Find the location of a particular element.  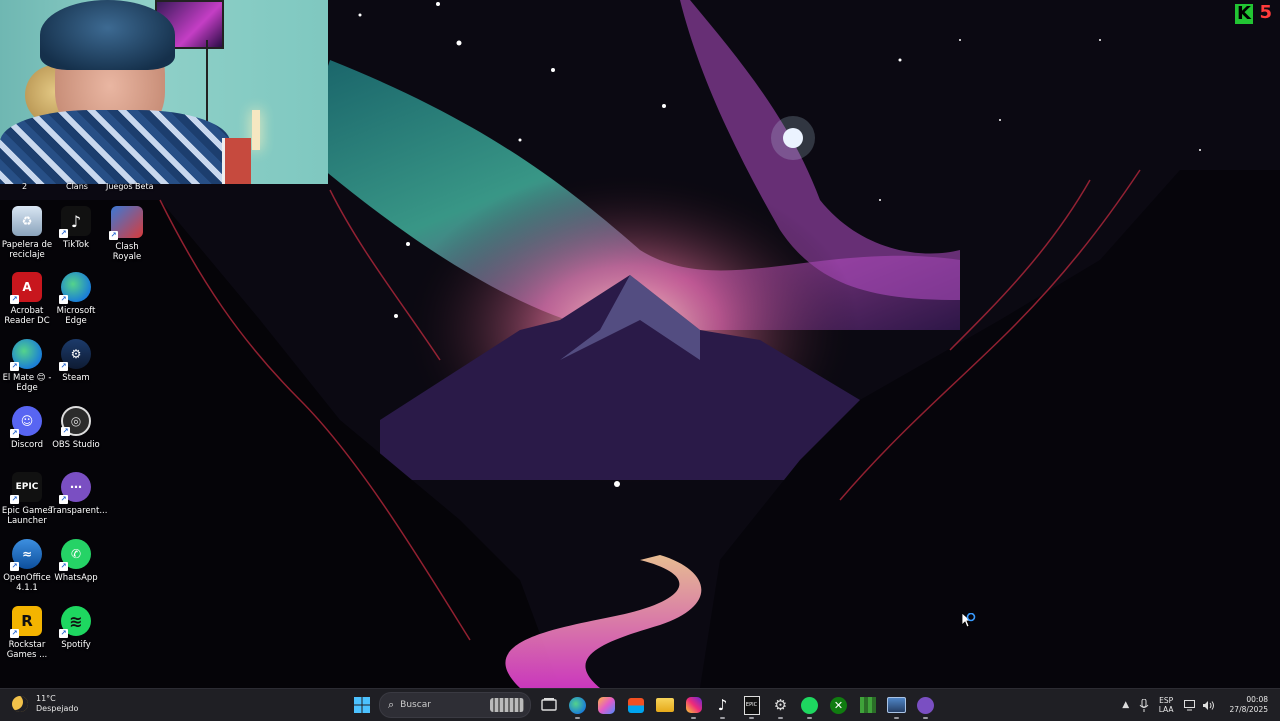

webcam-person-hat is located at coordinates (107, 35).